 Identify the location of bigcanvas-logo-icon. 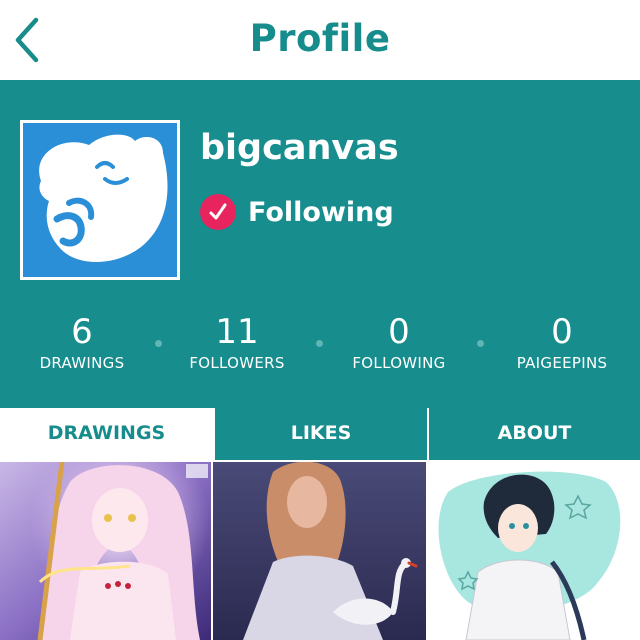
(100, 200).